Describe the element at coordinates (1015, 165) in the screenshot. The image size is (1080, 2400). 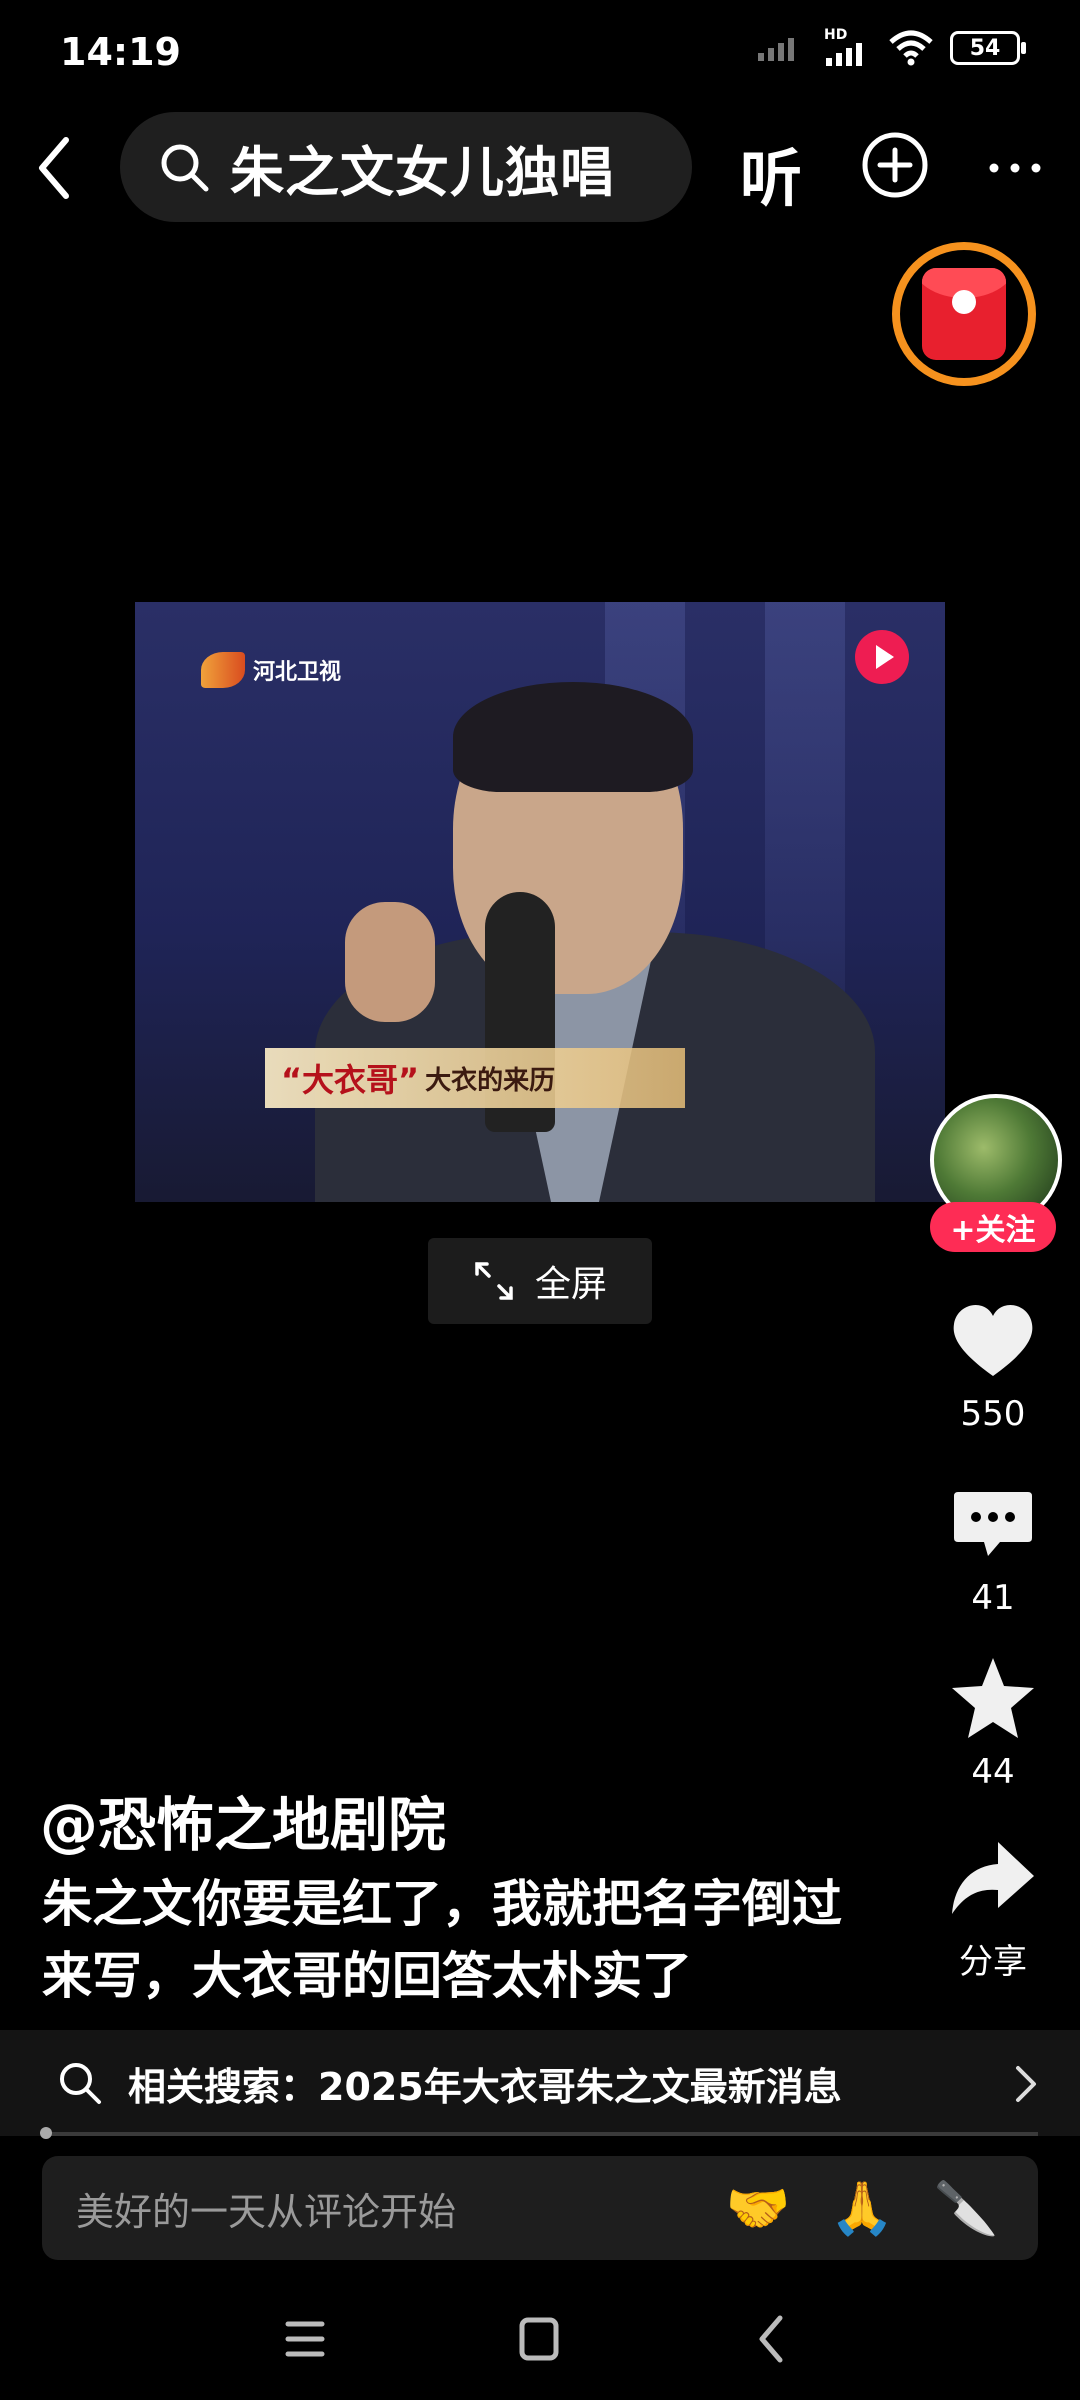
I see `more-options-icon` at that location.